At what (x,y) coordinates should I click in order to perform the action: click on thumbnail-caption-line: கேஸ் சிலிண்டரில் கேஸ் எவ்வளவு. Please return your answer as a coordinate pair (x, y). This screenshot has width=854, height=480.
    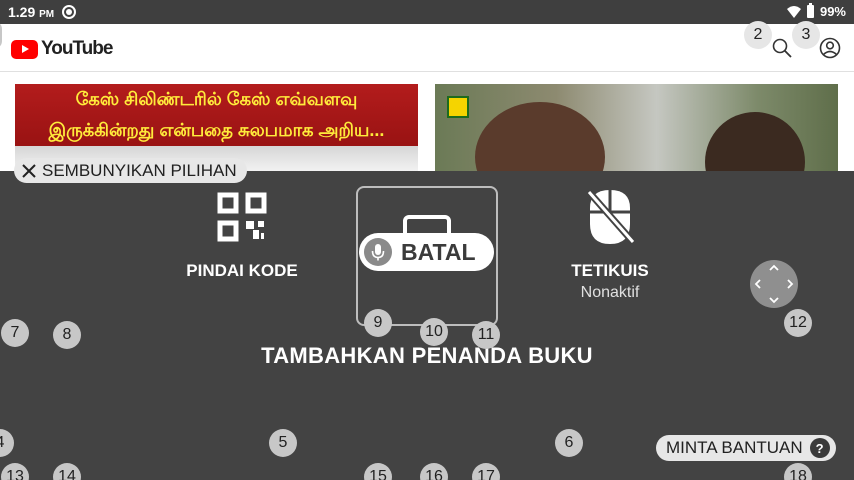
    Looking at the image, I should click on (216, 99).